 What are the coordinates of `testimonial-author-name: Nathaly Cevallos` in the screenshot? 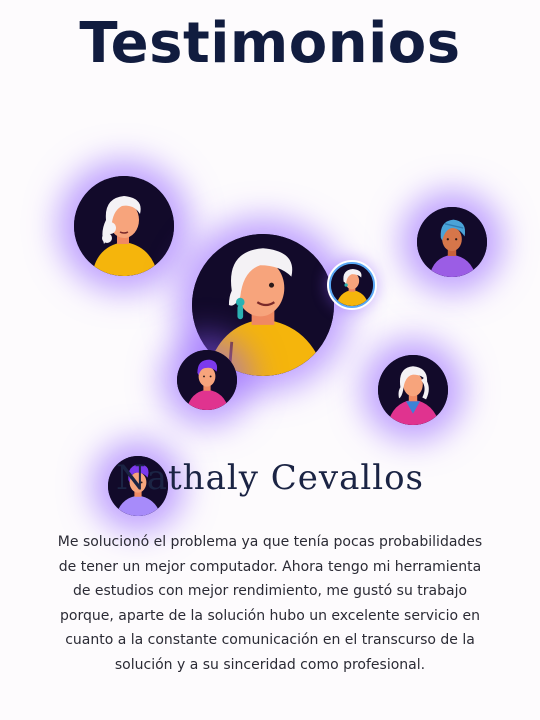 It's located at (270, 478).